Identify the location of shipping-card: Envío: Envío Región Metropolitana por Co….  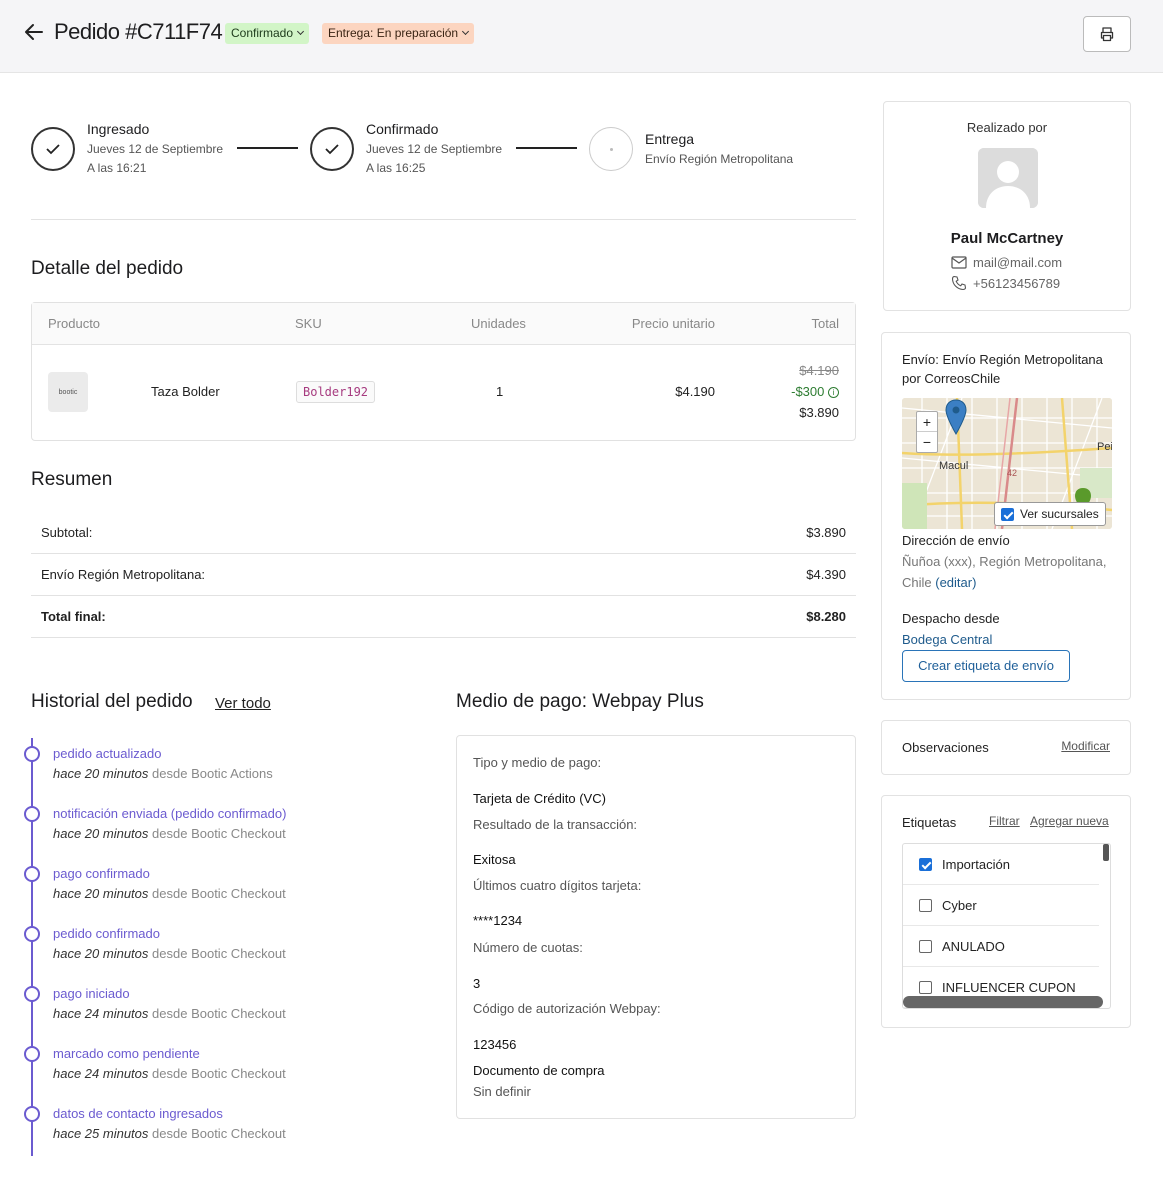
(1006, 516).